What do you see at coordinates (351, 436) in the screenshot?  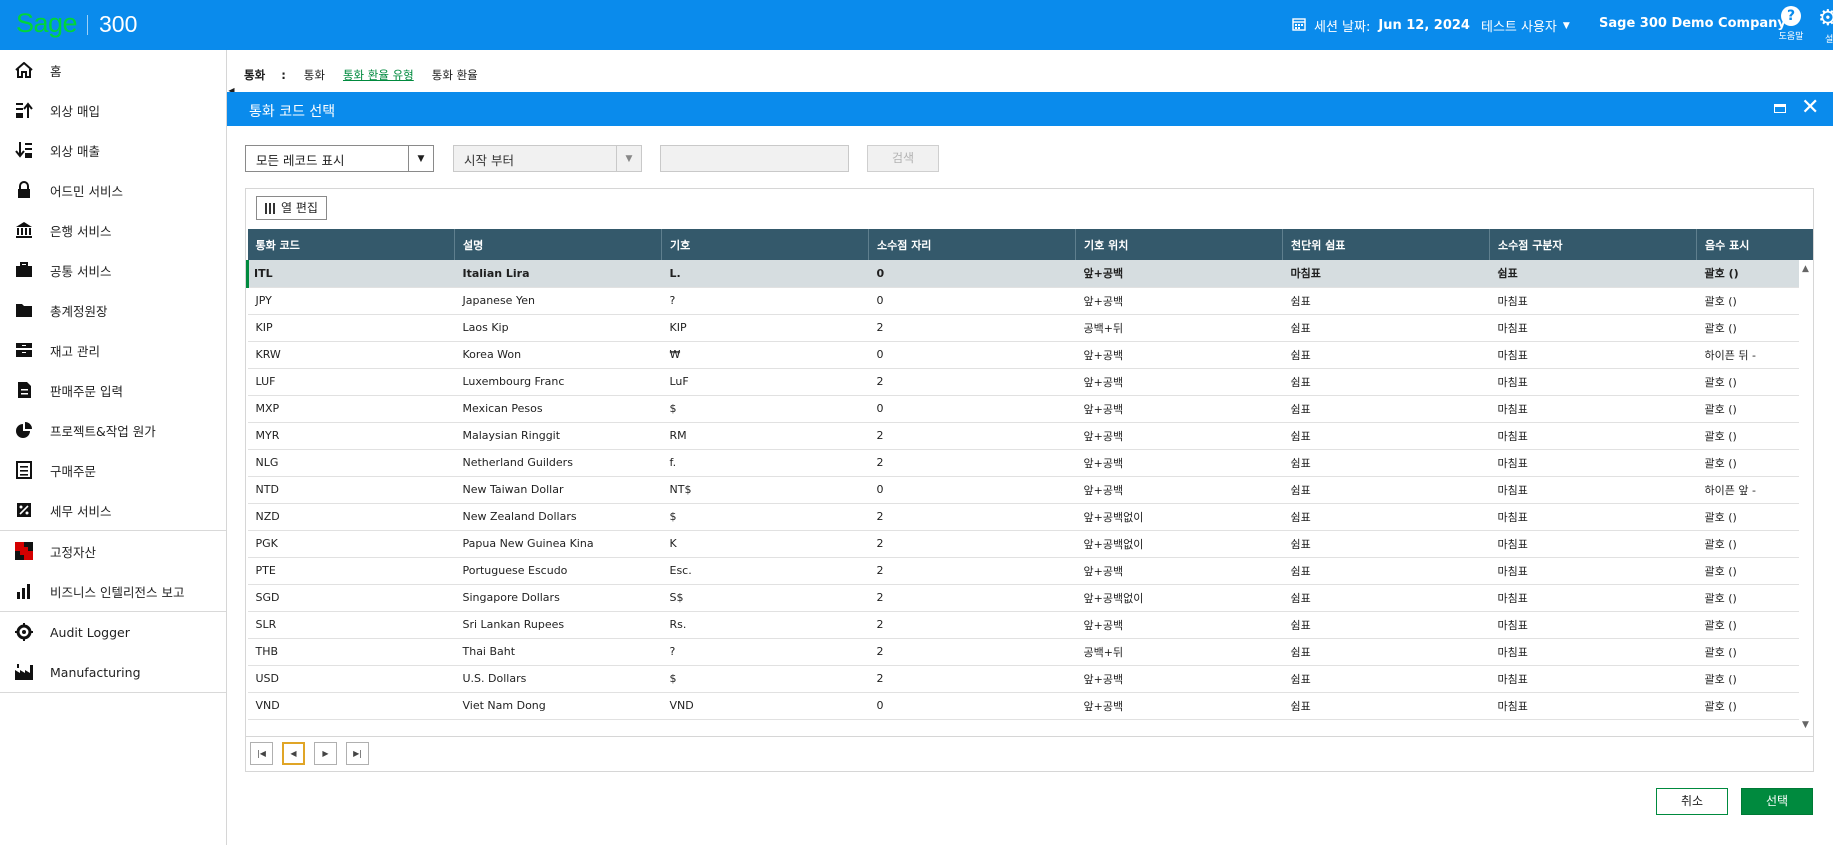 I see `table-cell: MYR` at bounding box center [351, 436].